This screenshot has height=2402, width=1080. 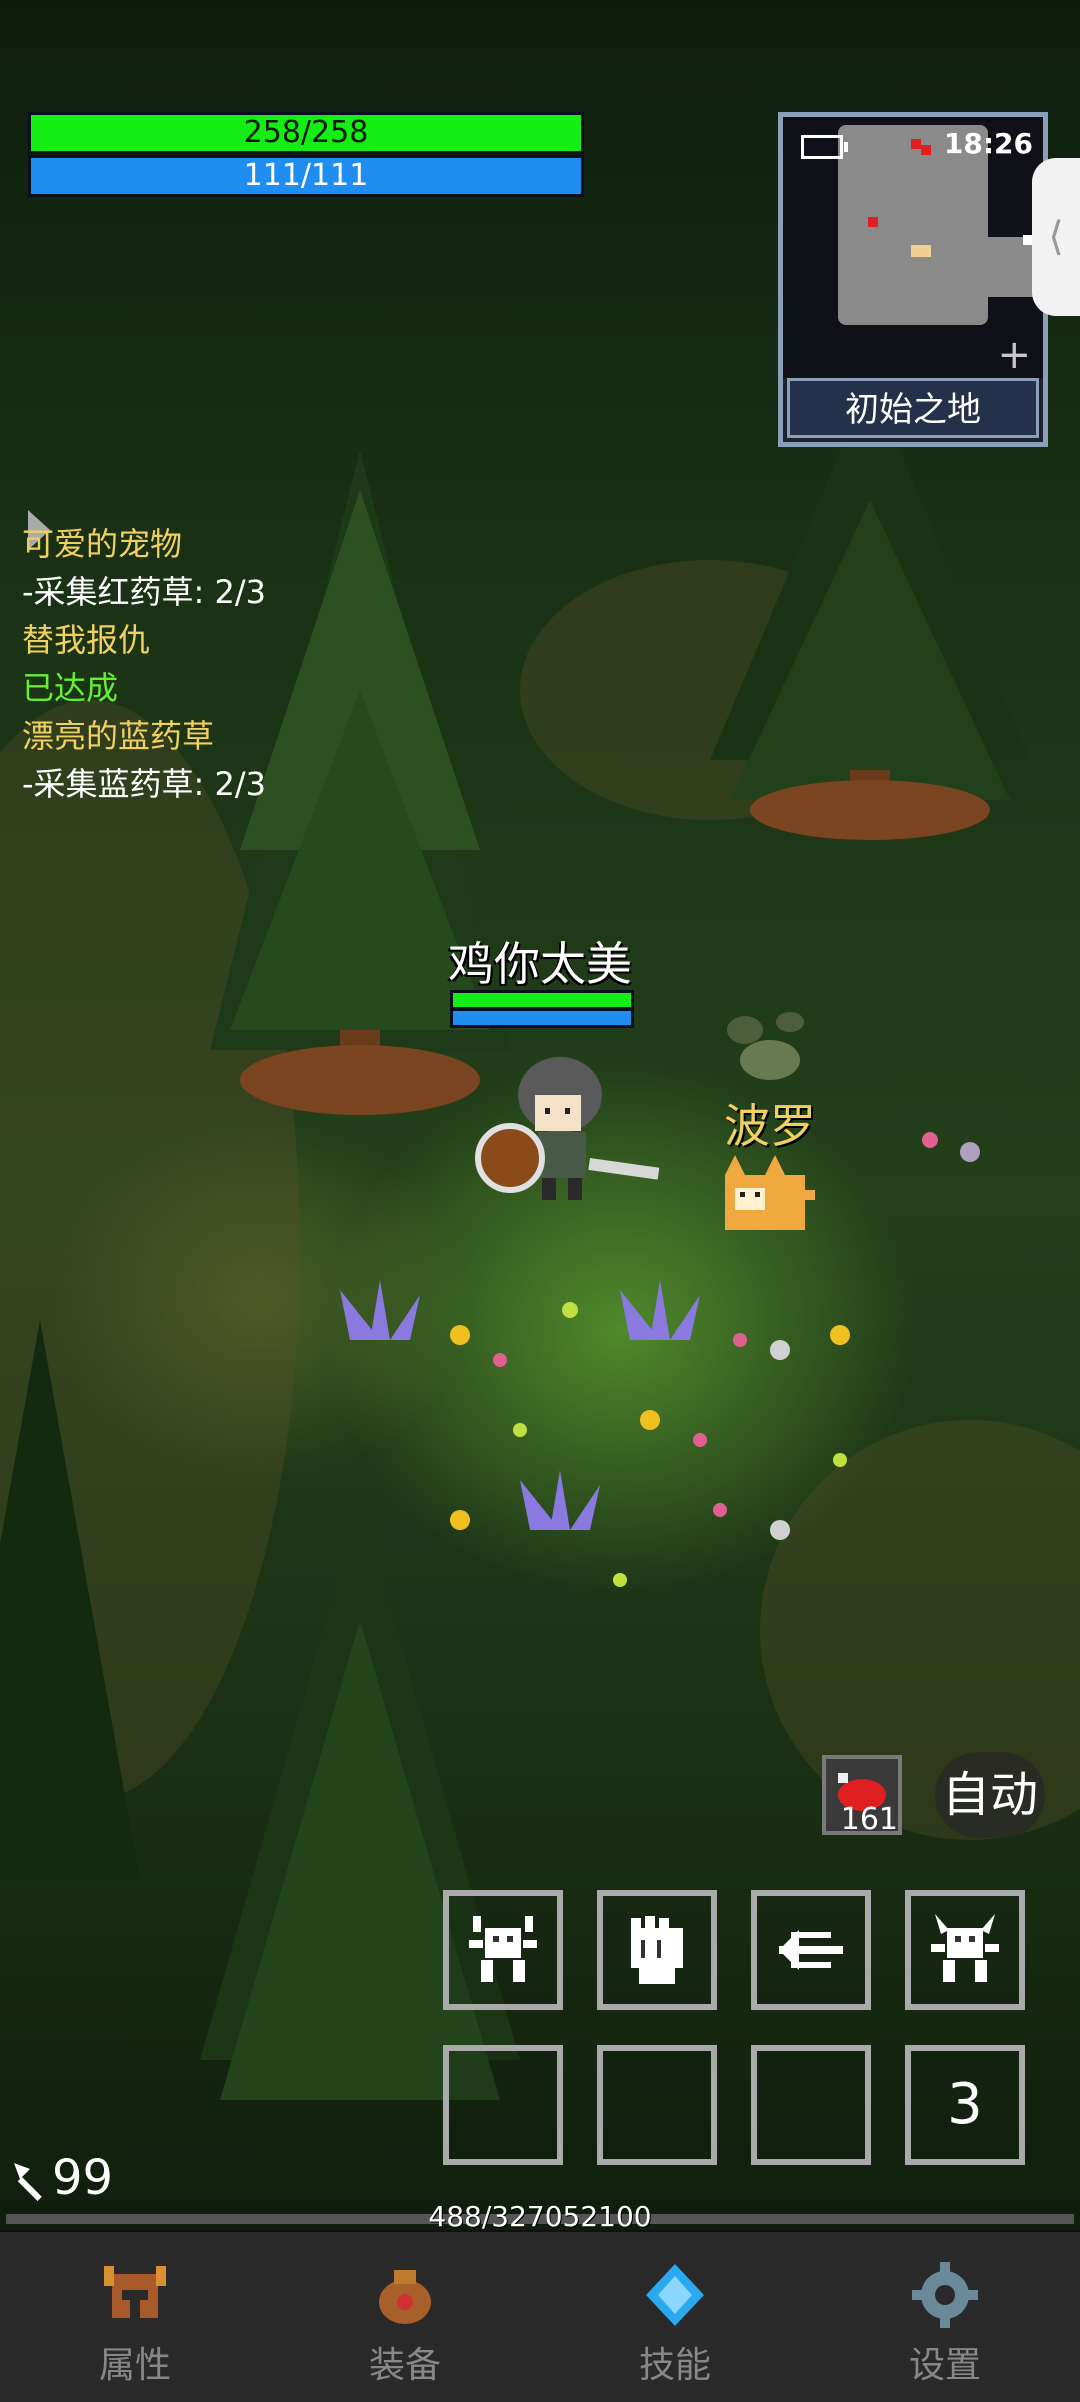 I want to click on bottom-nav: 属性 装备 技能 设置, so click(x=540, y=2316).